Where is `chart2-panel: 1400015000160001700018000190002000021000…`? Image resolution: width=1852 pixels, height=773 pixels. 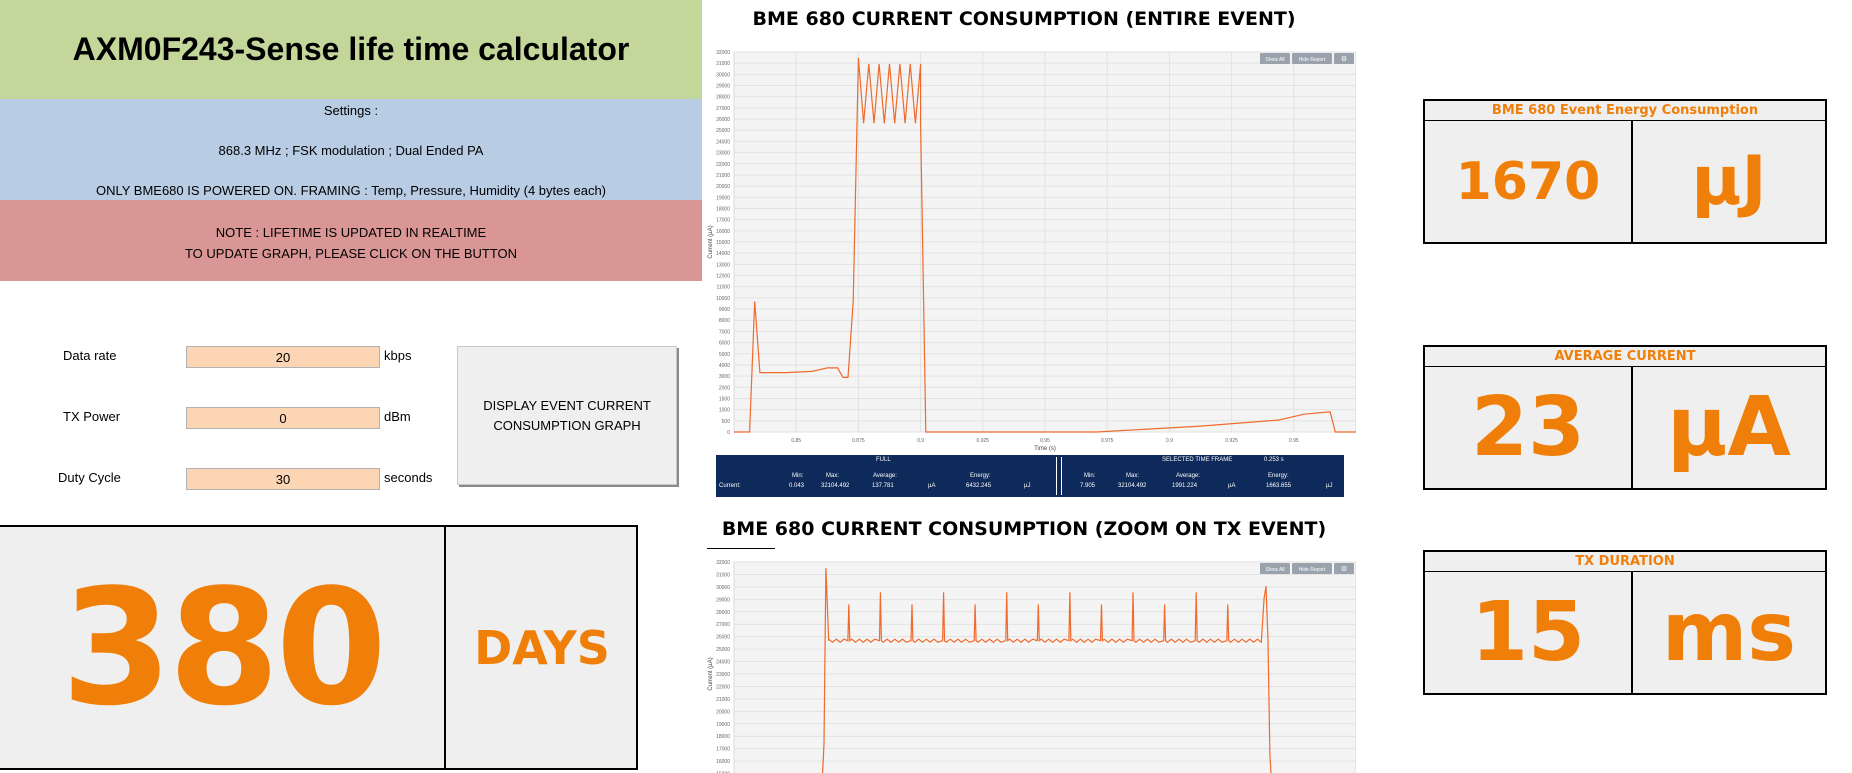
chart2-panel: 1400015000160001700018000190002000021000… is located at coordinates (1031, 664).